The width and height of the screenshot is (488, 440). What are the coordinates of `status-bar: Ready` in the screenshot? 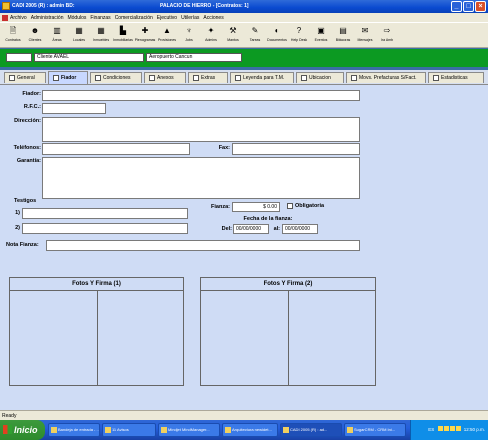 It's located at (244, 415).